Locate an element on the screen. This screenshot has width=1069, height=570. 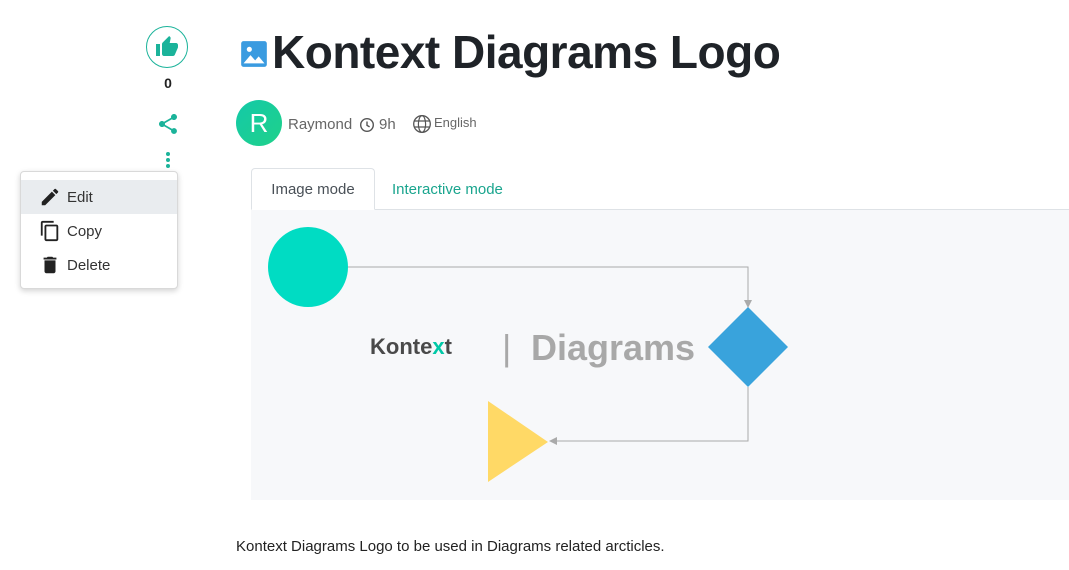
menu-item-label: Delete is located at coordinates (89, 265).